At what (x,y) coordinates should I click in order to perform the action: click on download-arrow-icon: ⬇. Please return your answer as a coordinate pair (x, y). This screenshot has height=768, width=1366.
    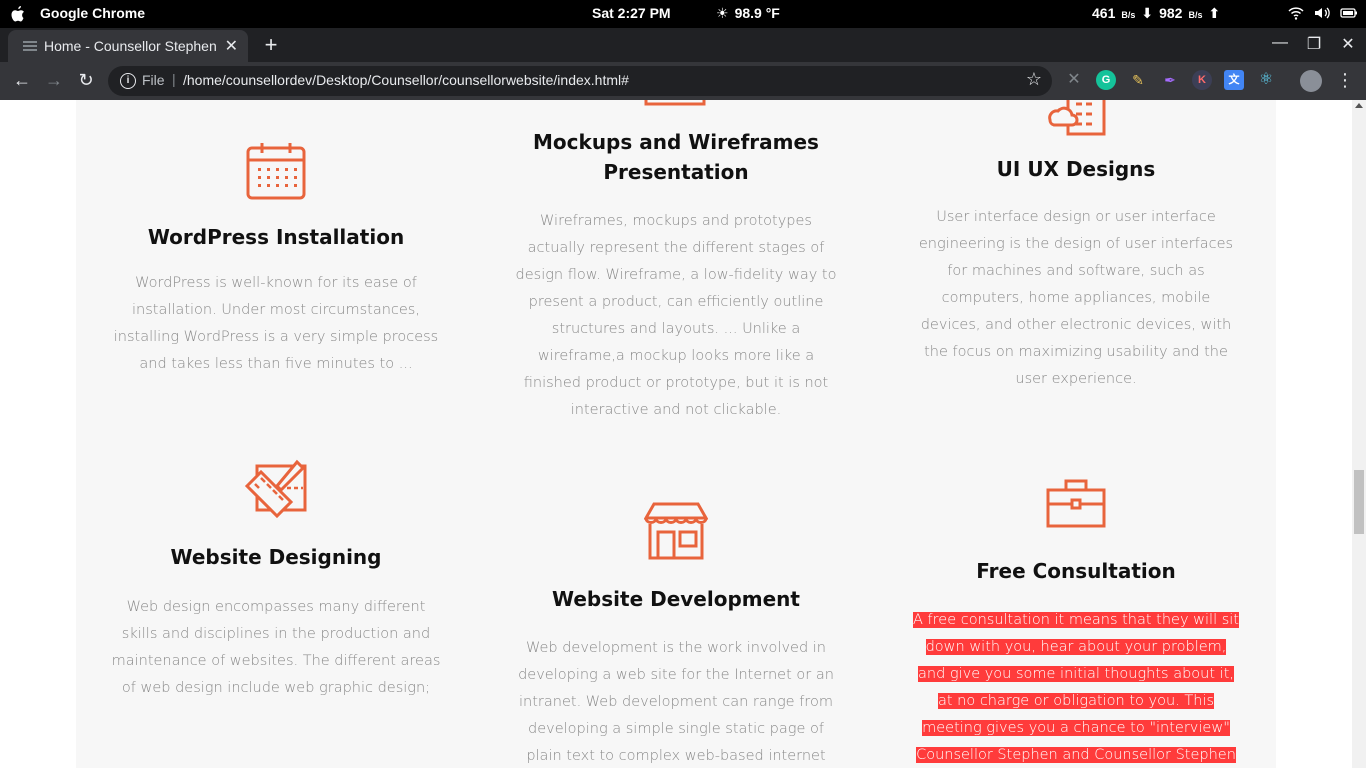
    Looking at the image, I should click on (1147, 13).